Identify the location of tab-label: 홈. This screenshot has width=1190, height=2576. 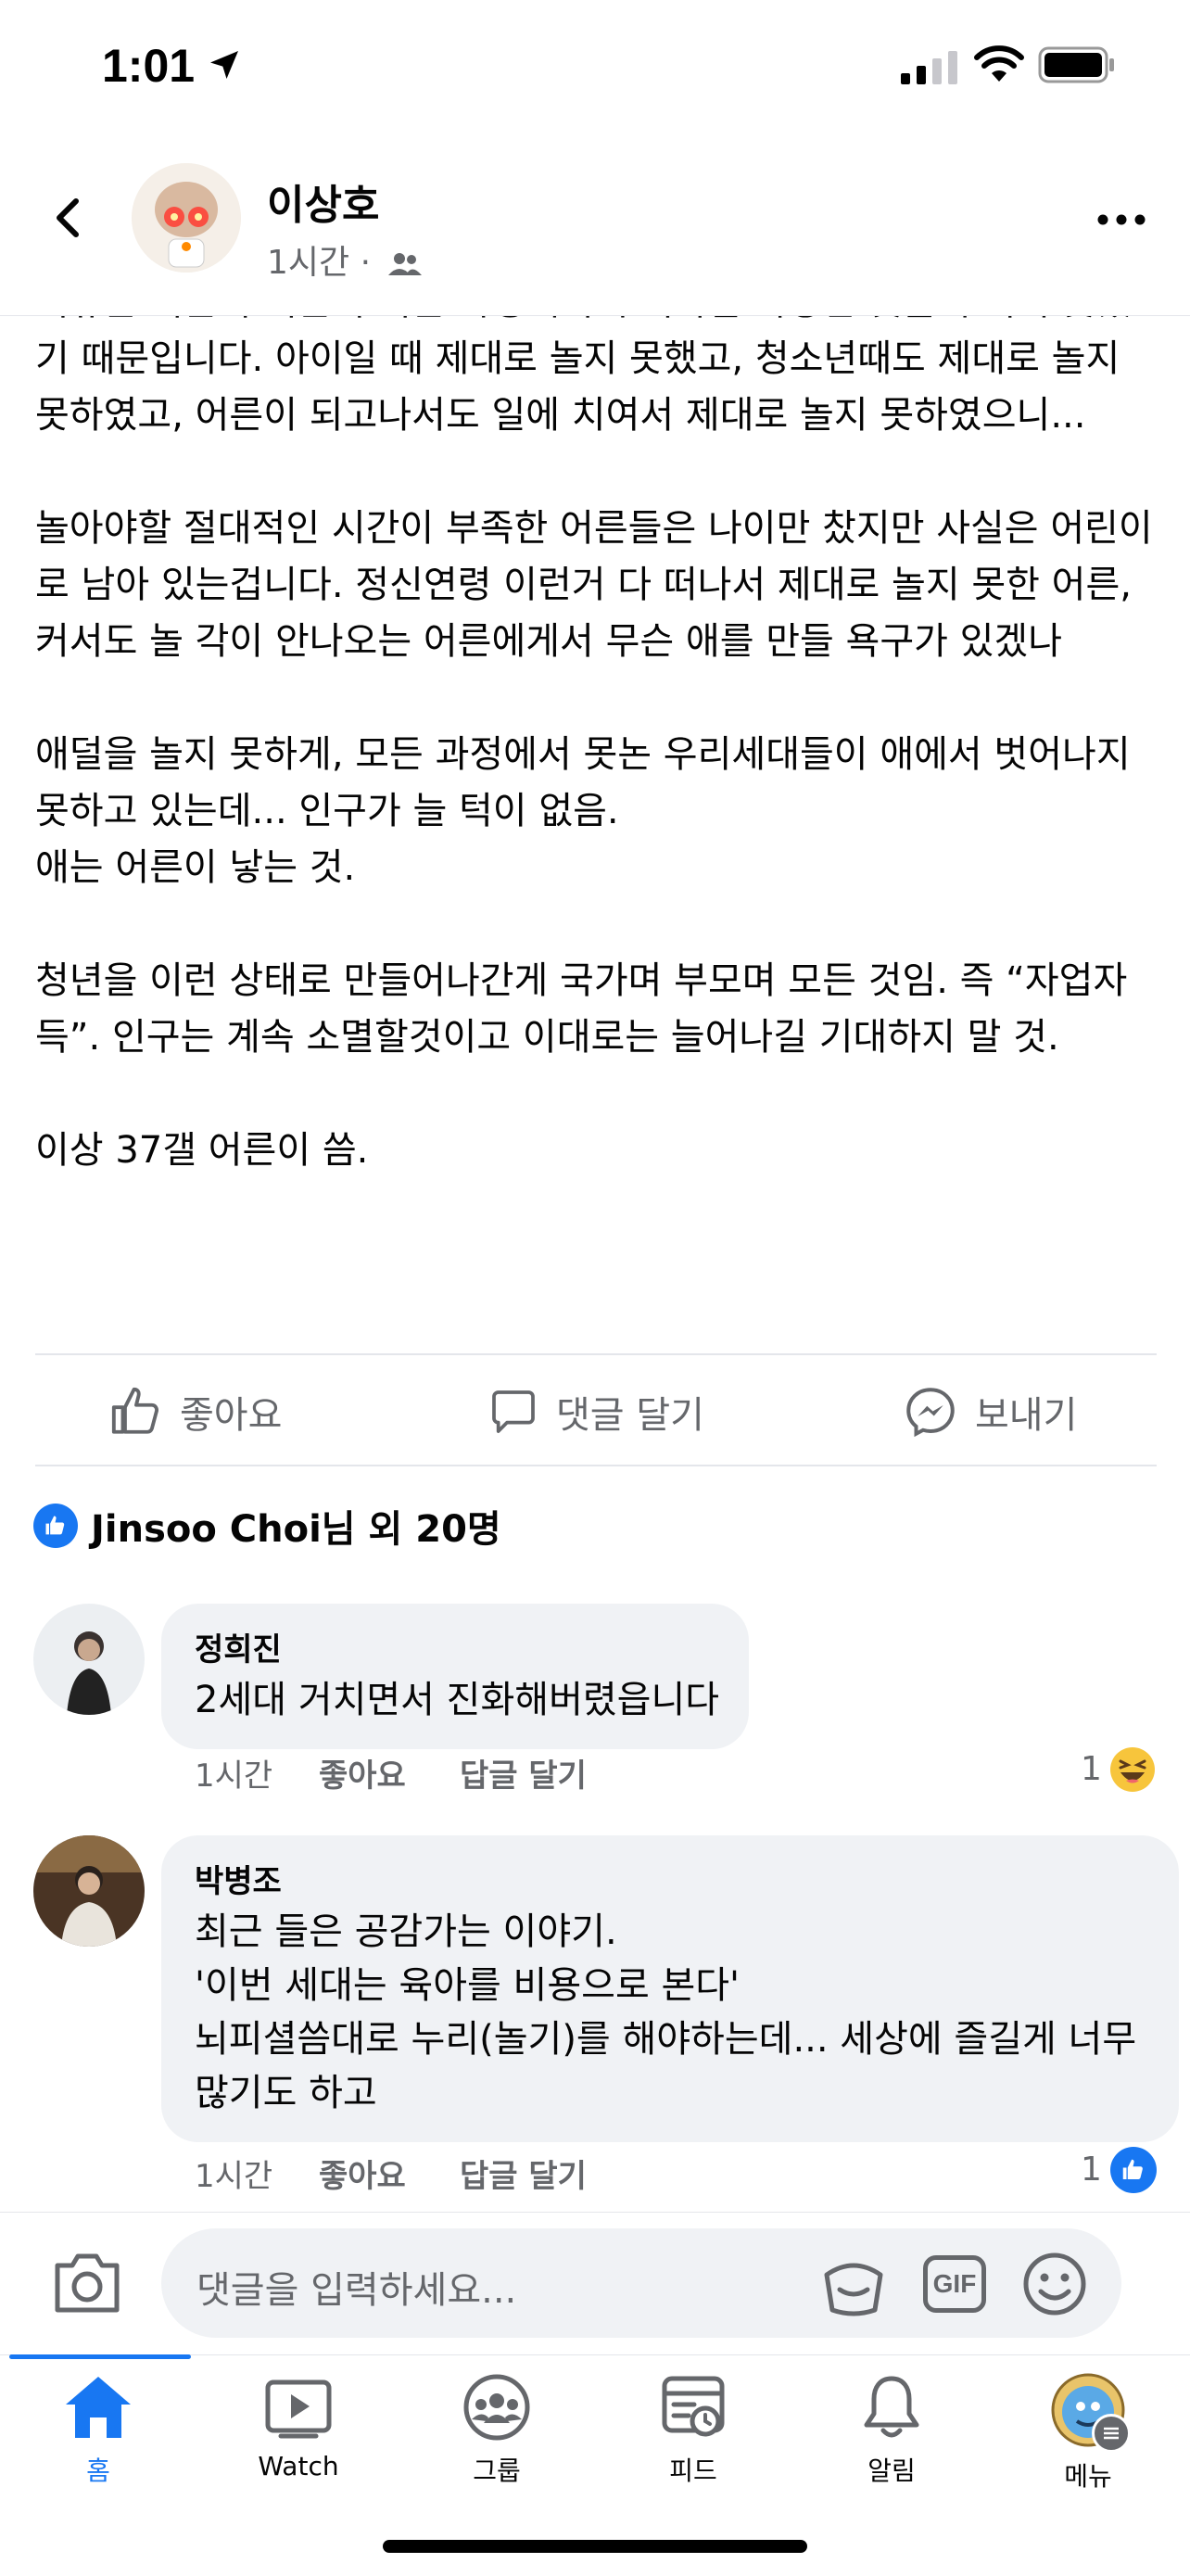
(98, 2470).